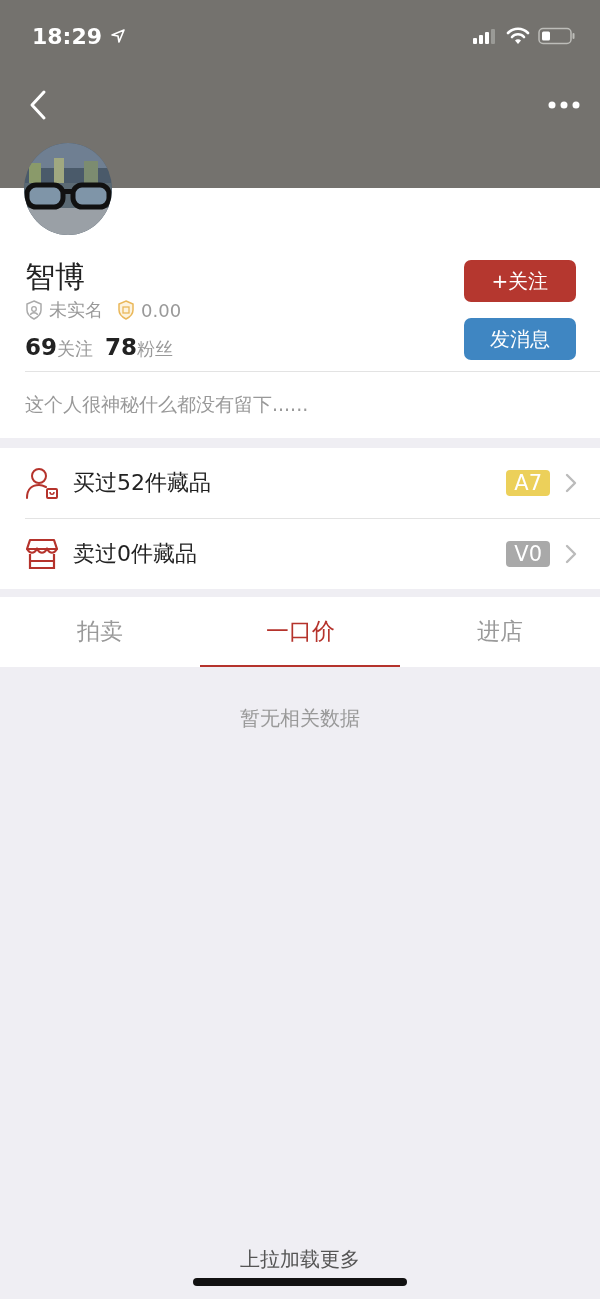  I want to click on message-button: 发消息, so click(520, 339).